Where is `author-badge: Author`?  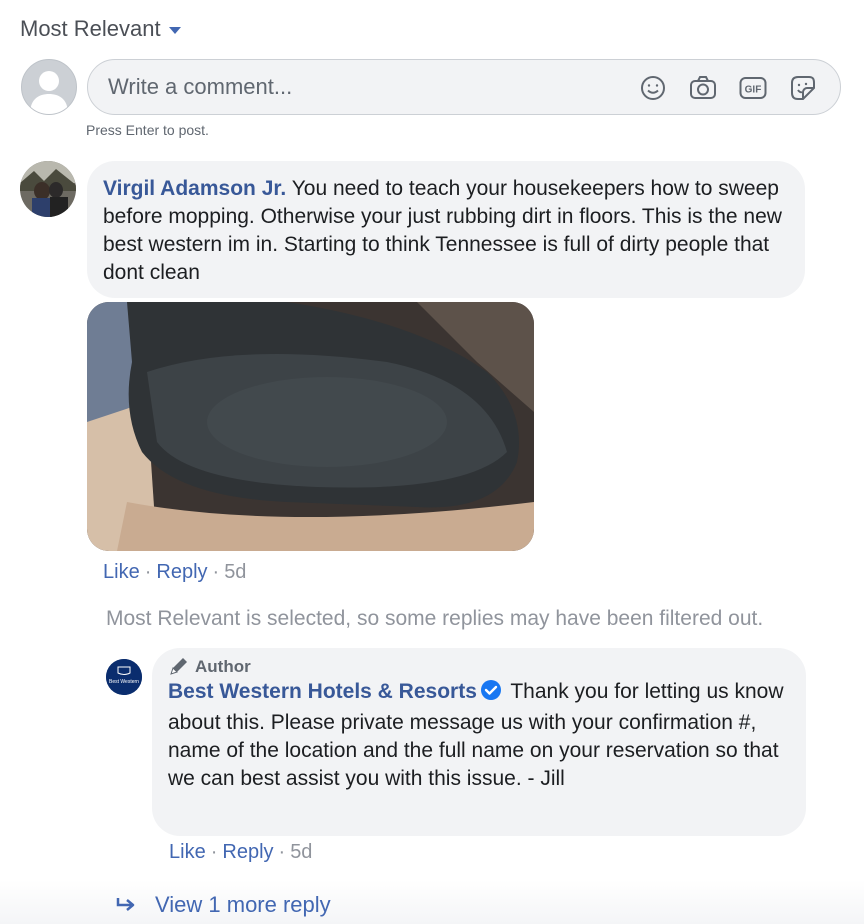 author-badge: Author is located at coordinates (479, 667).